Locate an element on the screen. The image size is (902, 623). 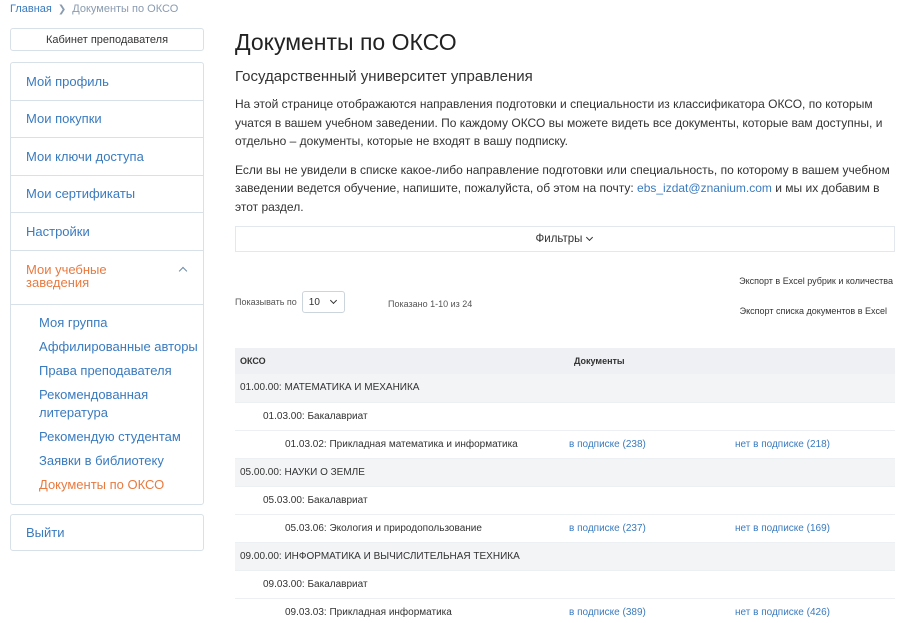
submenu-item-recommend-students: Рекомендую студентам is located at coordinates (121, 437).